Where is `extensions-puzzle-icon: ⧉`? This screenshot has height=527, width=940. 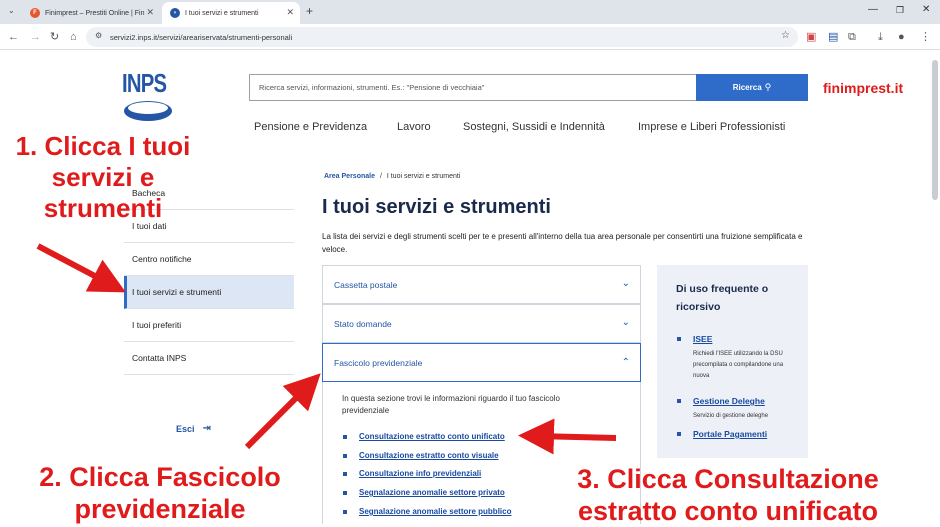 extensions-puzzle-icon: ⧉ is located at coordinates (852, 37).